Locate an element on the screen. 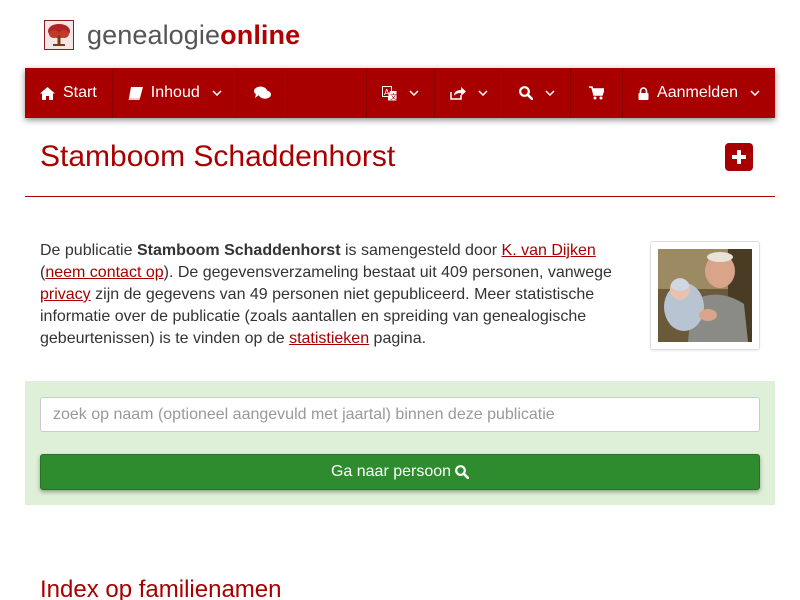 The width and height of the screenshot is (800, 600). book-icon is located at coordinates (135, 93).